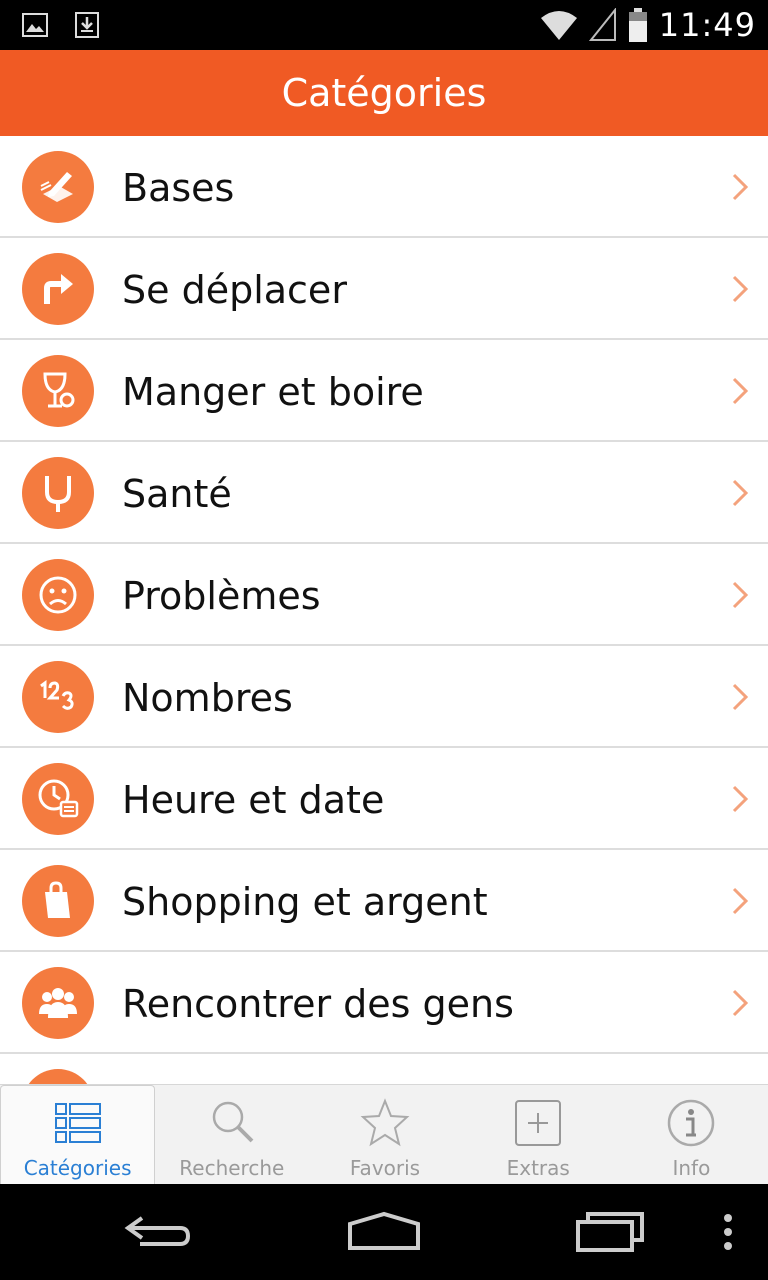 The image size is (768, 1280). I want to click on home-icon, so click(384, 1232).